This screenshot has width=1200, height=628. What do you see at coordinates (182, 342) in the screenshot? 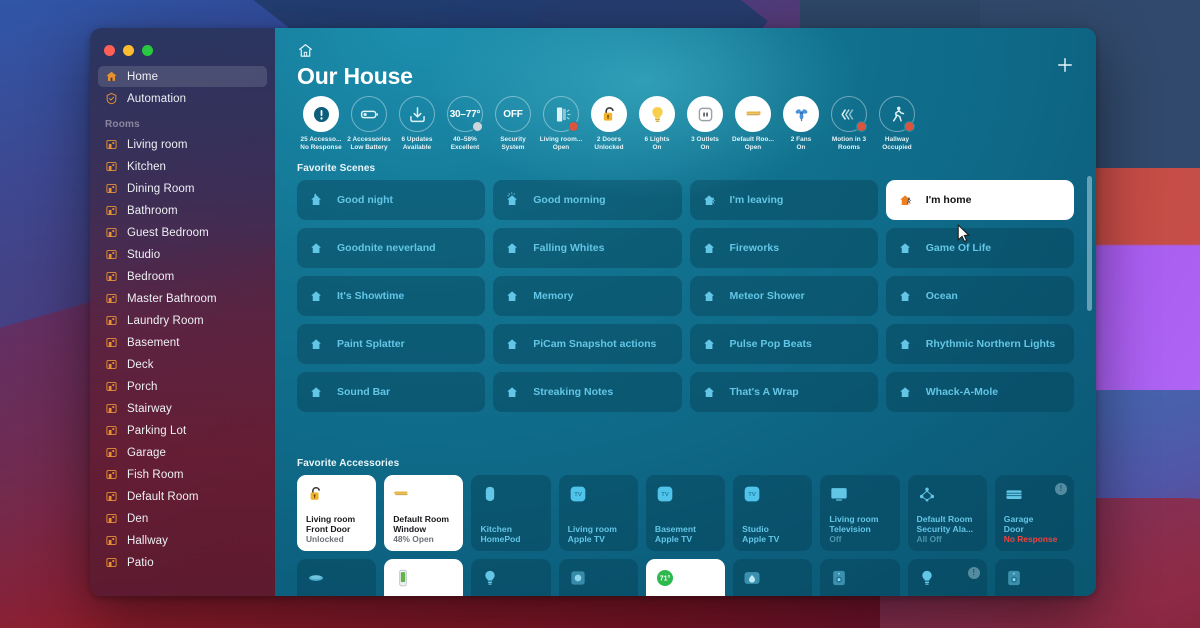
I see `sidebar-item-basement: Basement` at bounding box center [182, 342].